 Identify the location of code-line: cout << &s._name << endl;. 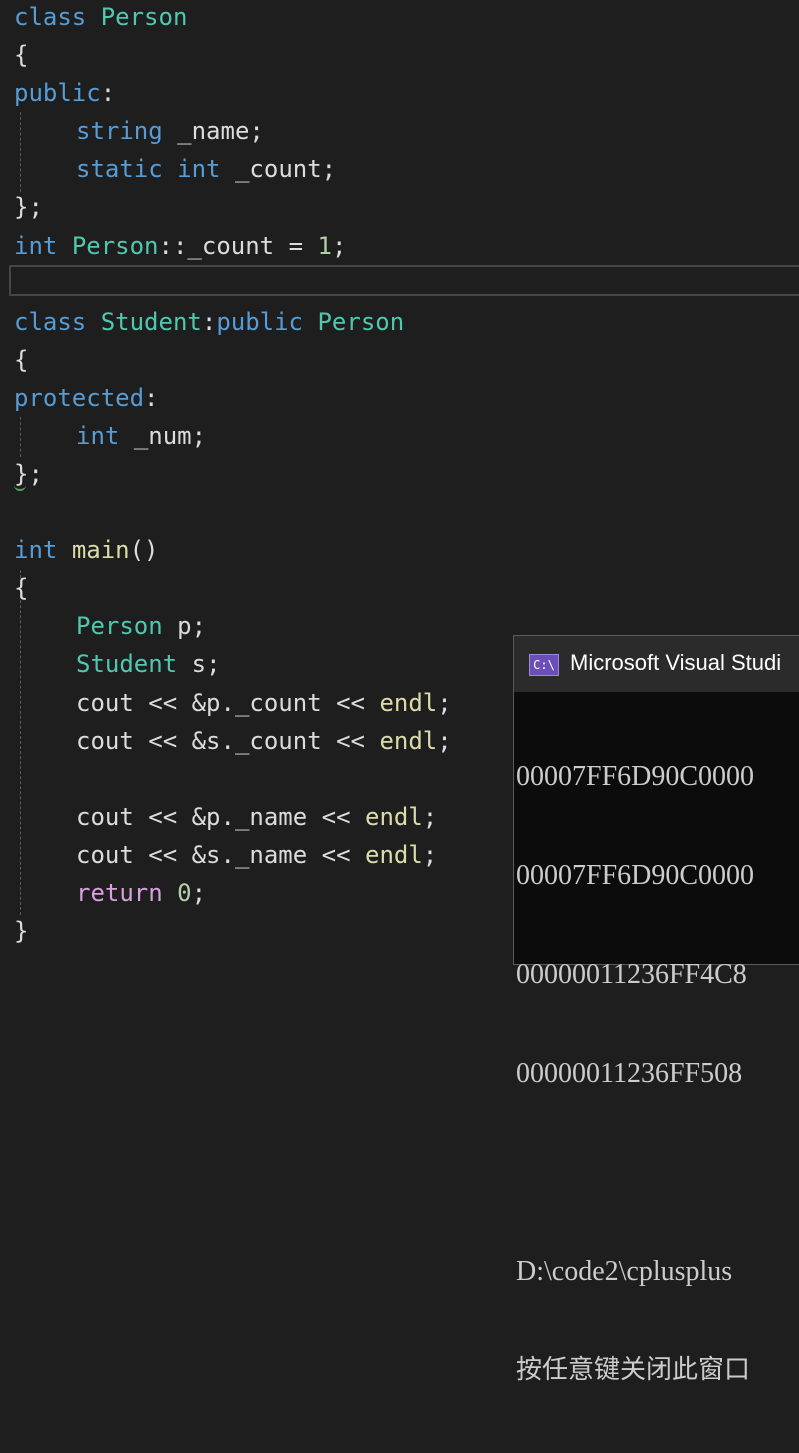
(225, 855).